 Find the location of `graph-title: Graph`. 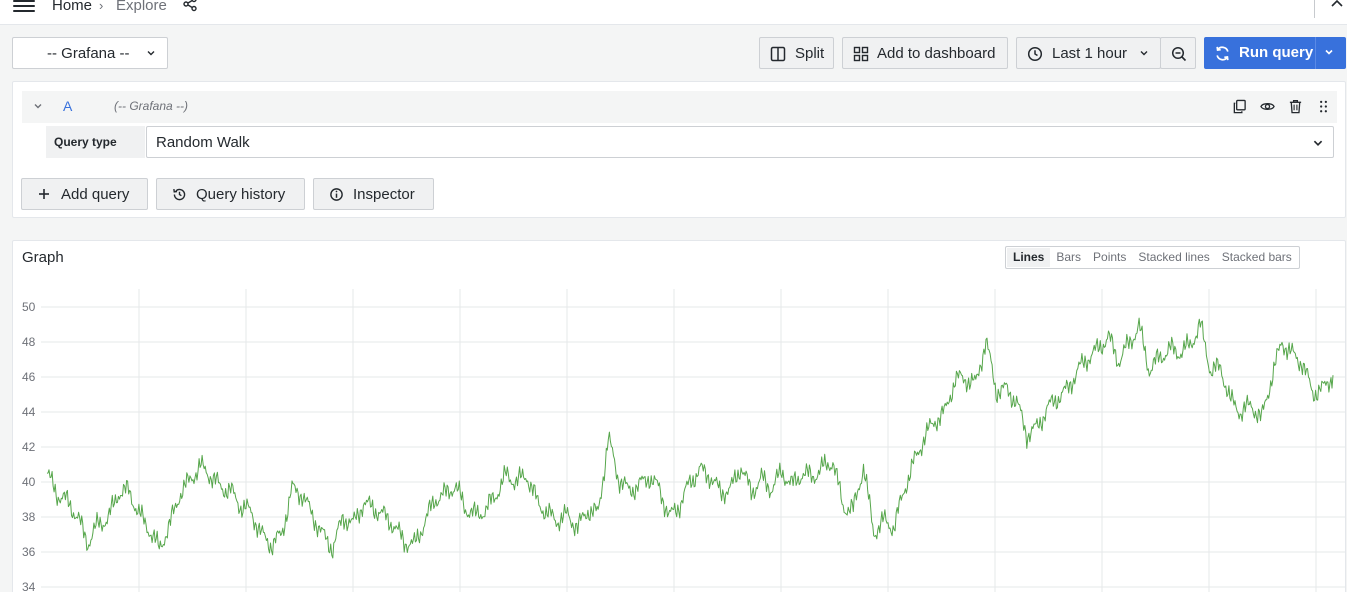

graph-title: Graph is located at coordinates (43, 257).